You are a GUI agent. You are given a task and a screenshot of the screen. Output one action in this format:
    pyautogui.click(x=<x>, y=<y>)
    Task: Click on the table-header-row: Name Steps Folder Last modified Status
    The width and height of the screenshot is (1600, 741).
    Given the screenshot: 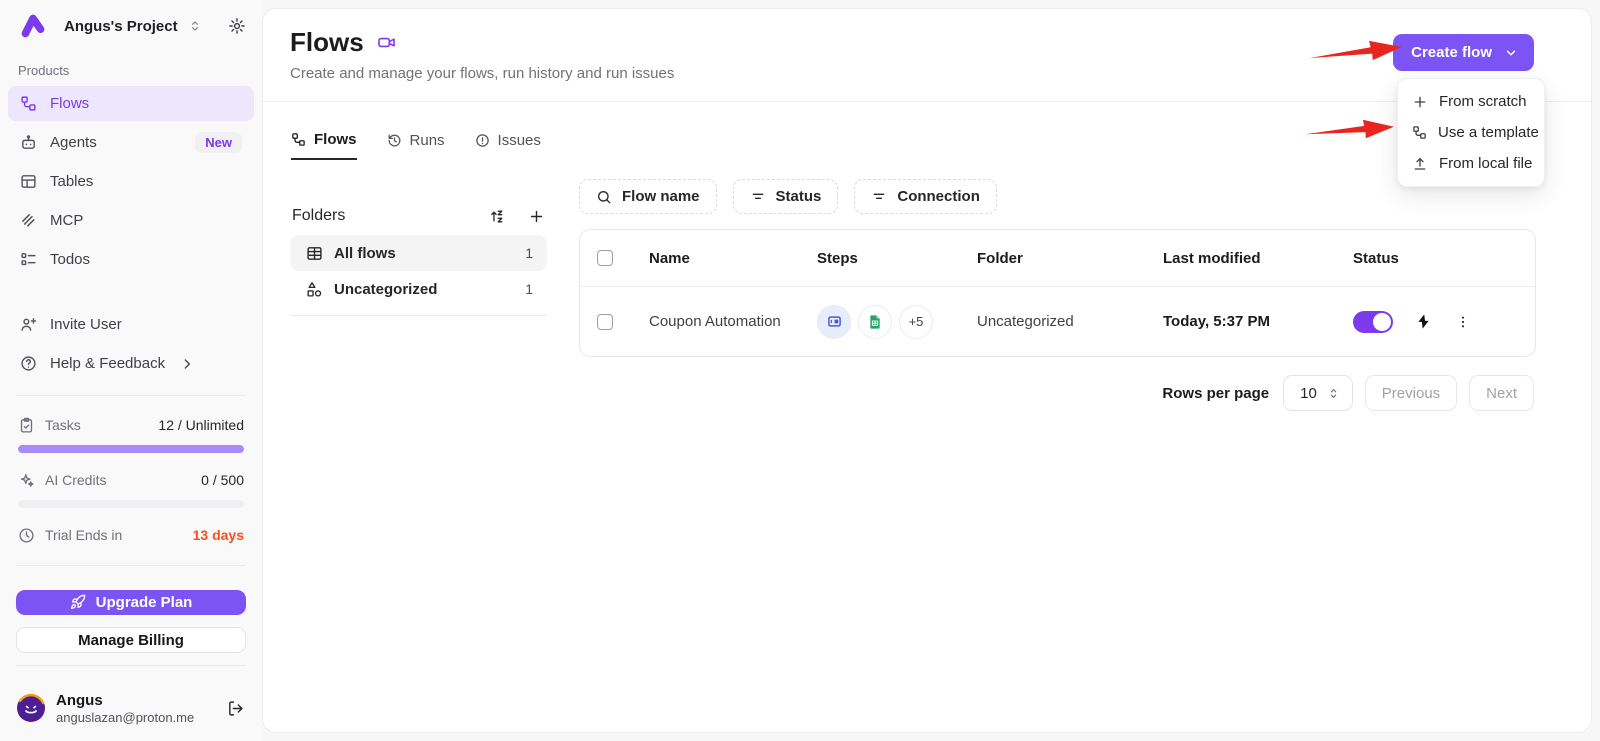 What is the action you would take?
    pyautogui.click(x=1057, y=258)
    